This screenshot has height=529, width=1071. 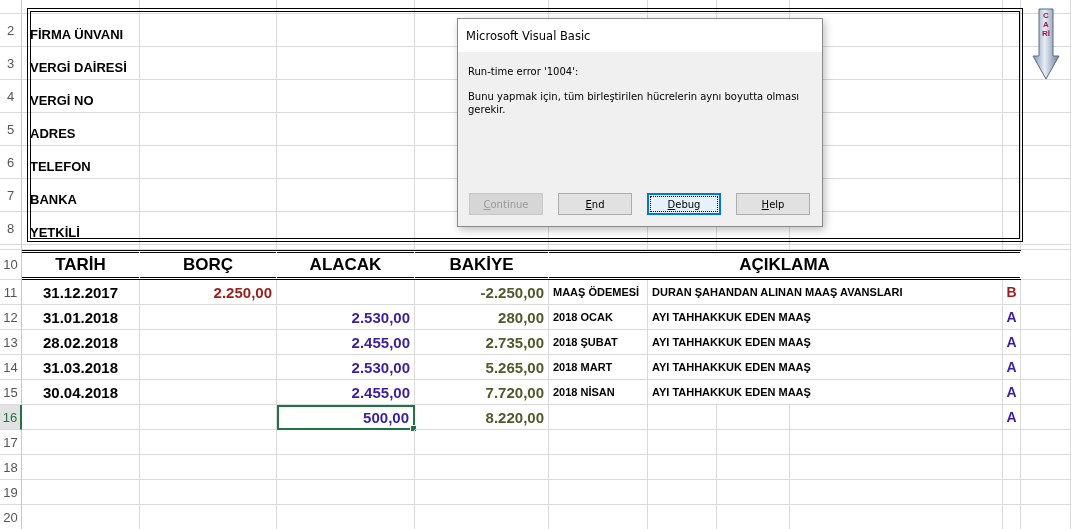 What do you see at coordinates (784, 265) in the screenshot?
I see `column-header: AÇIKLAMA` at bounding box center [784, 265].